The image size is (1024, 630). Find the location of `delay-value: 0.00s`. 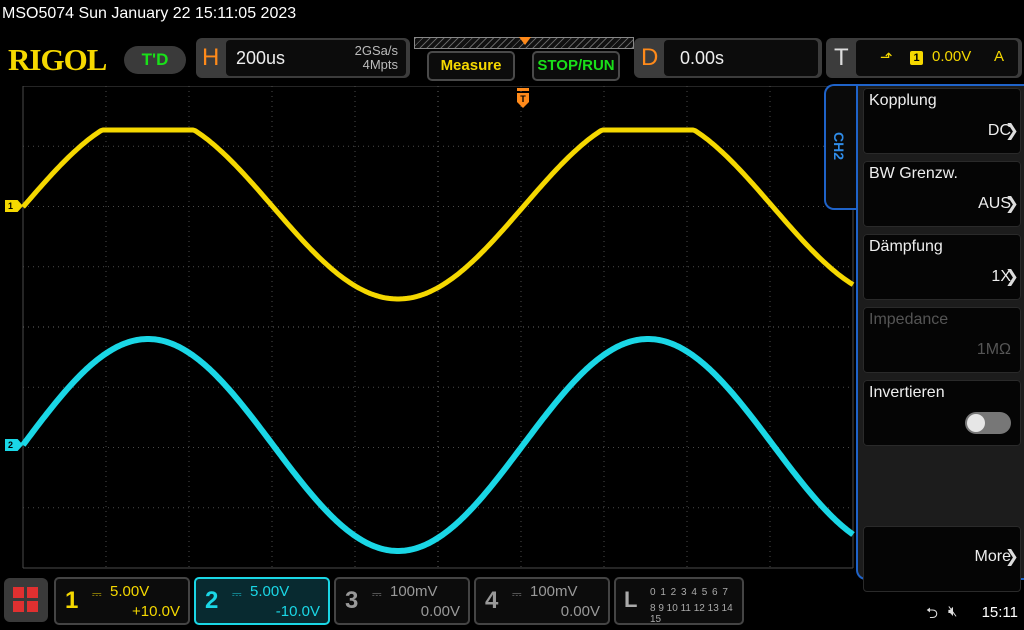

delay-value: 0.00s is located at coordinates (702, 58).